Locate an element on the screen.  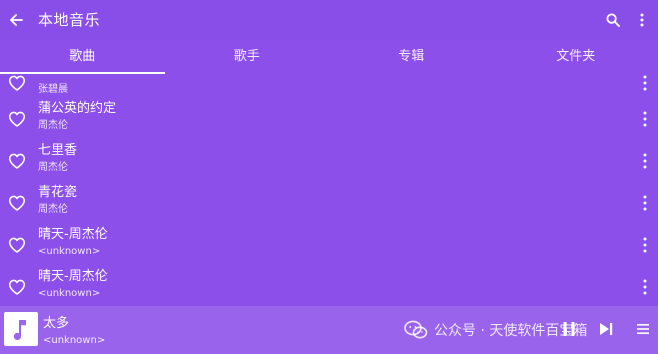
song-title: 蒲公英的约定 is located at coordinates (77, 108).